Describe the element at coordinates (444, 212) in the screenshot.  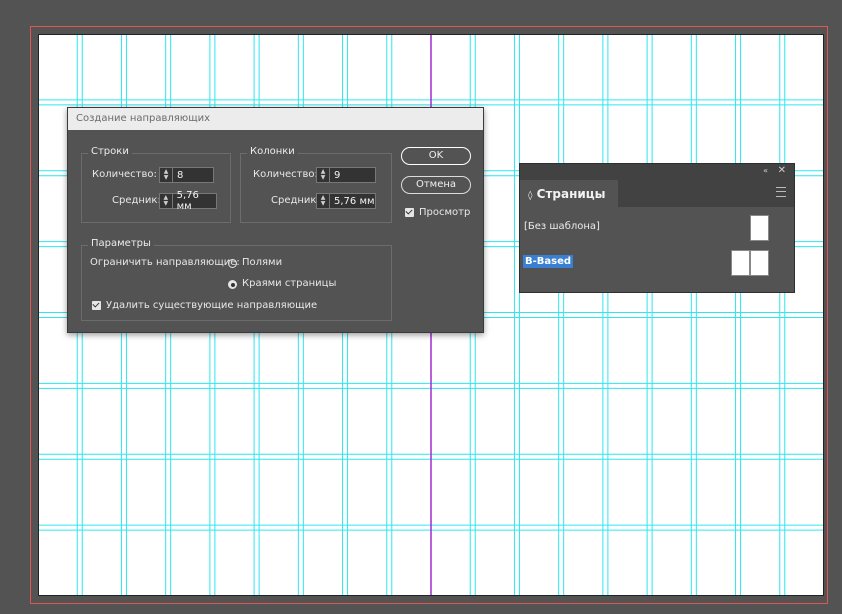
I see `preview-label: Просмотр` at that location.